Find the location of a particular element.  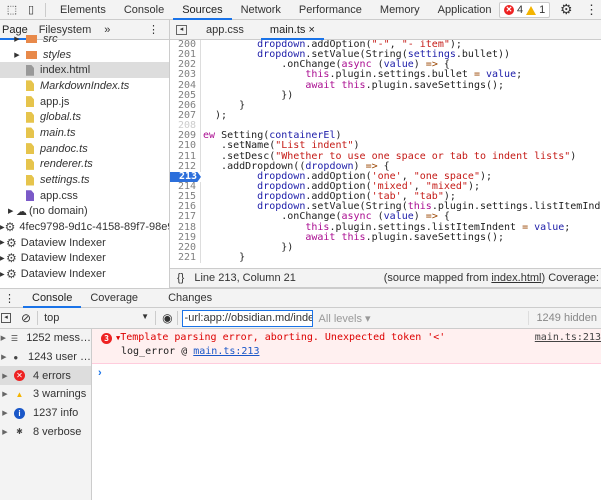

close-tab-icon: × is located at coordinates (311, 30).